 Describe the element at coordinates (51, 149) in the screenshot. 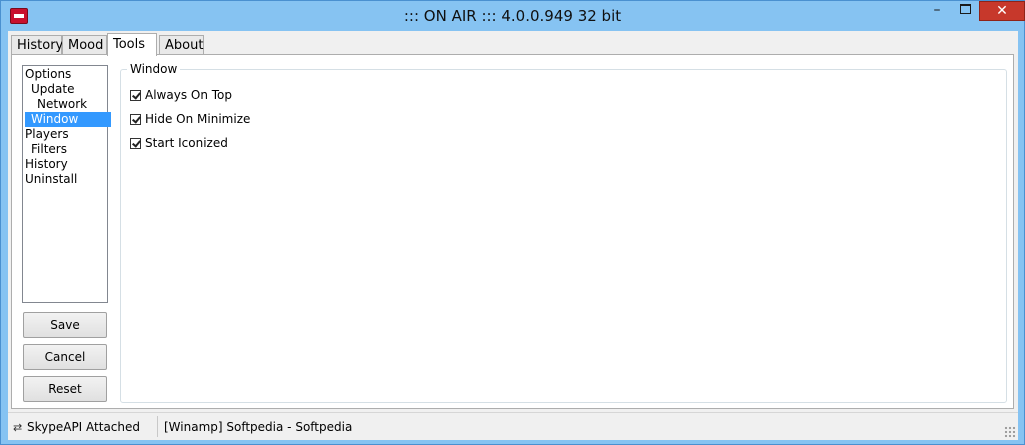

I see `tree-item-filters: Filters` at that location.